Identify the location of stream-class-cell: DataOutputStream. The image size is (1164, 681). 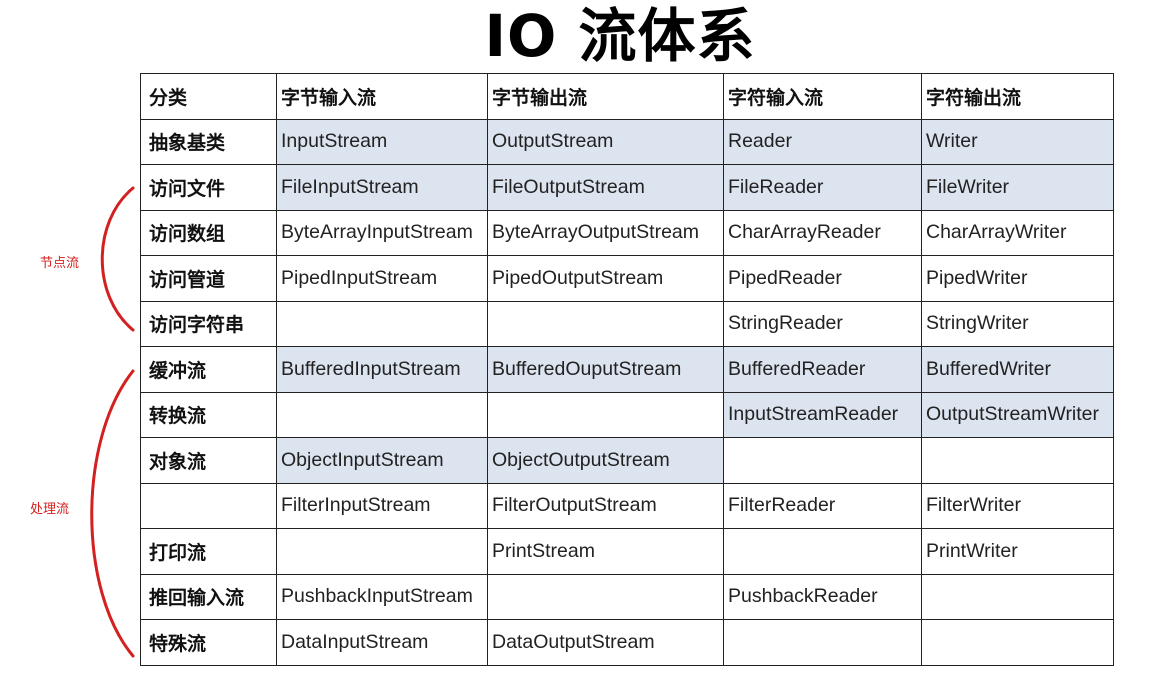
(605, 642).